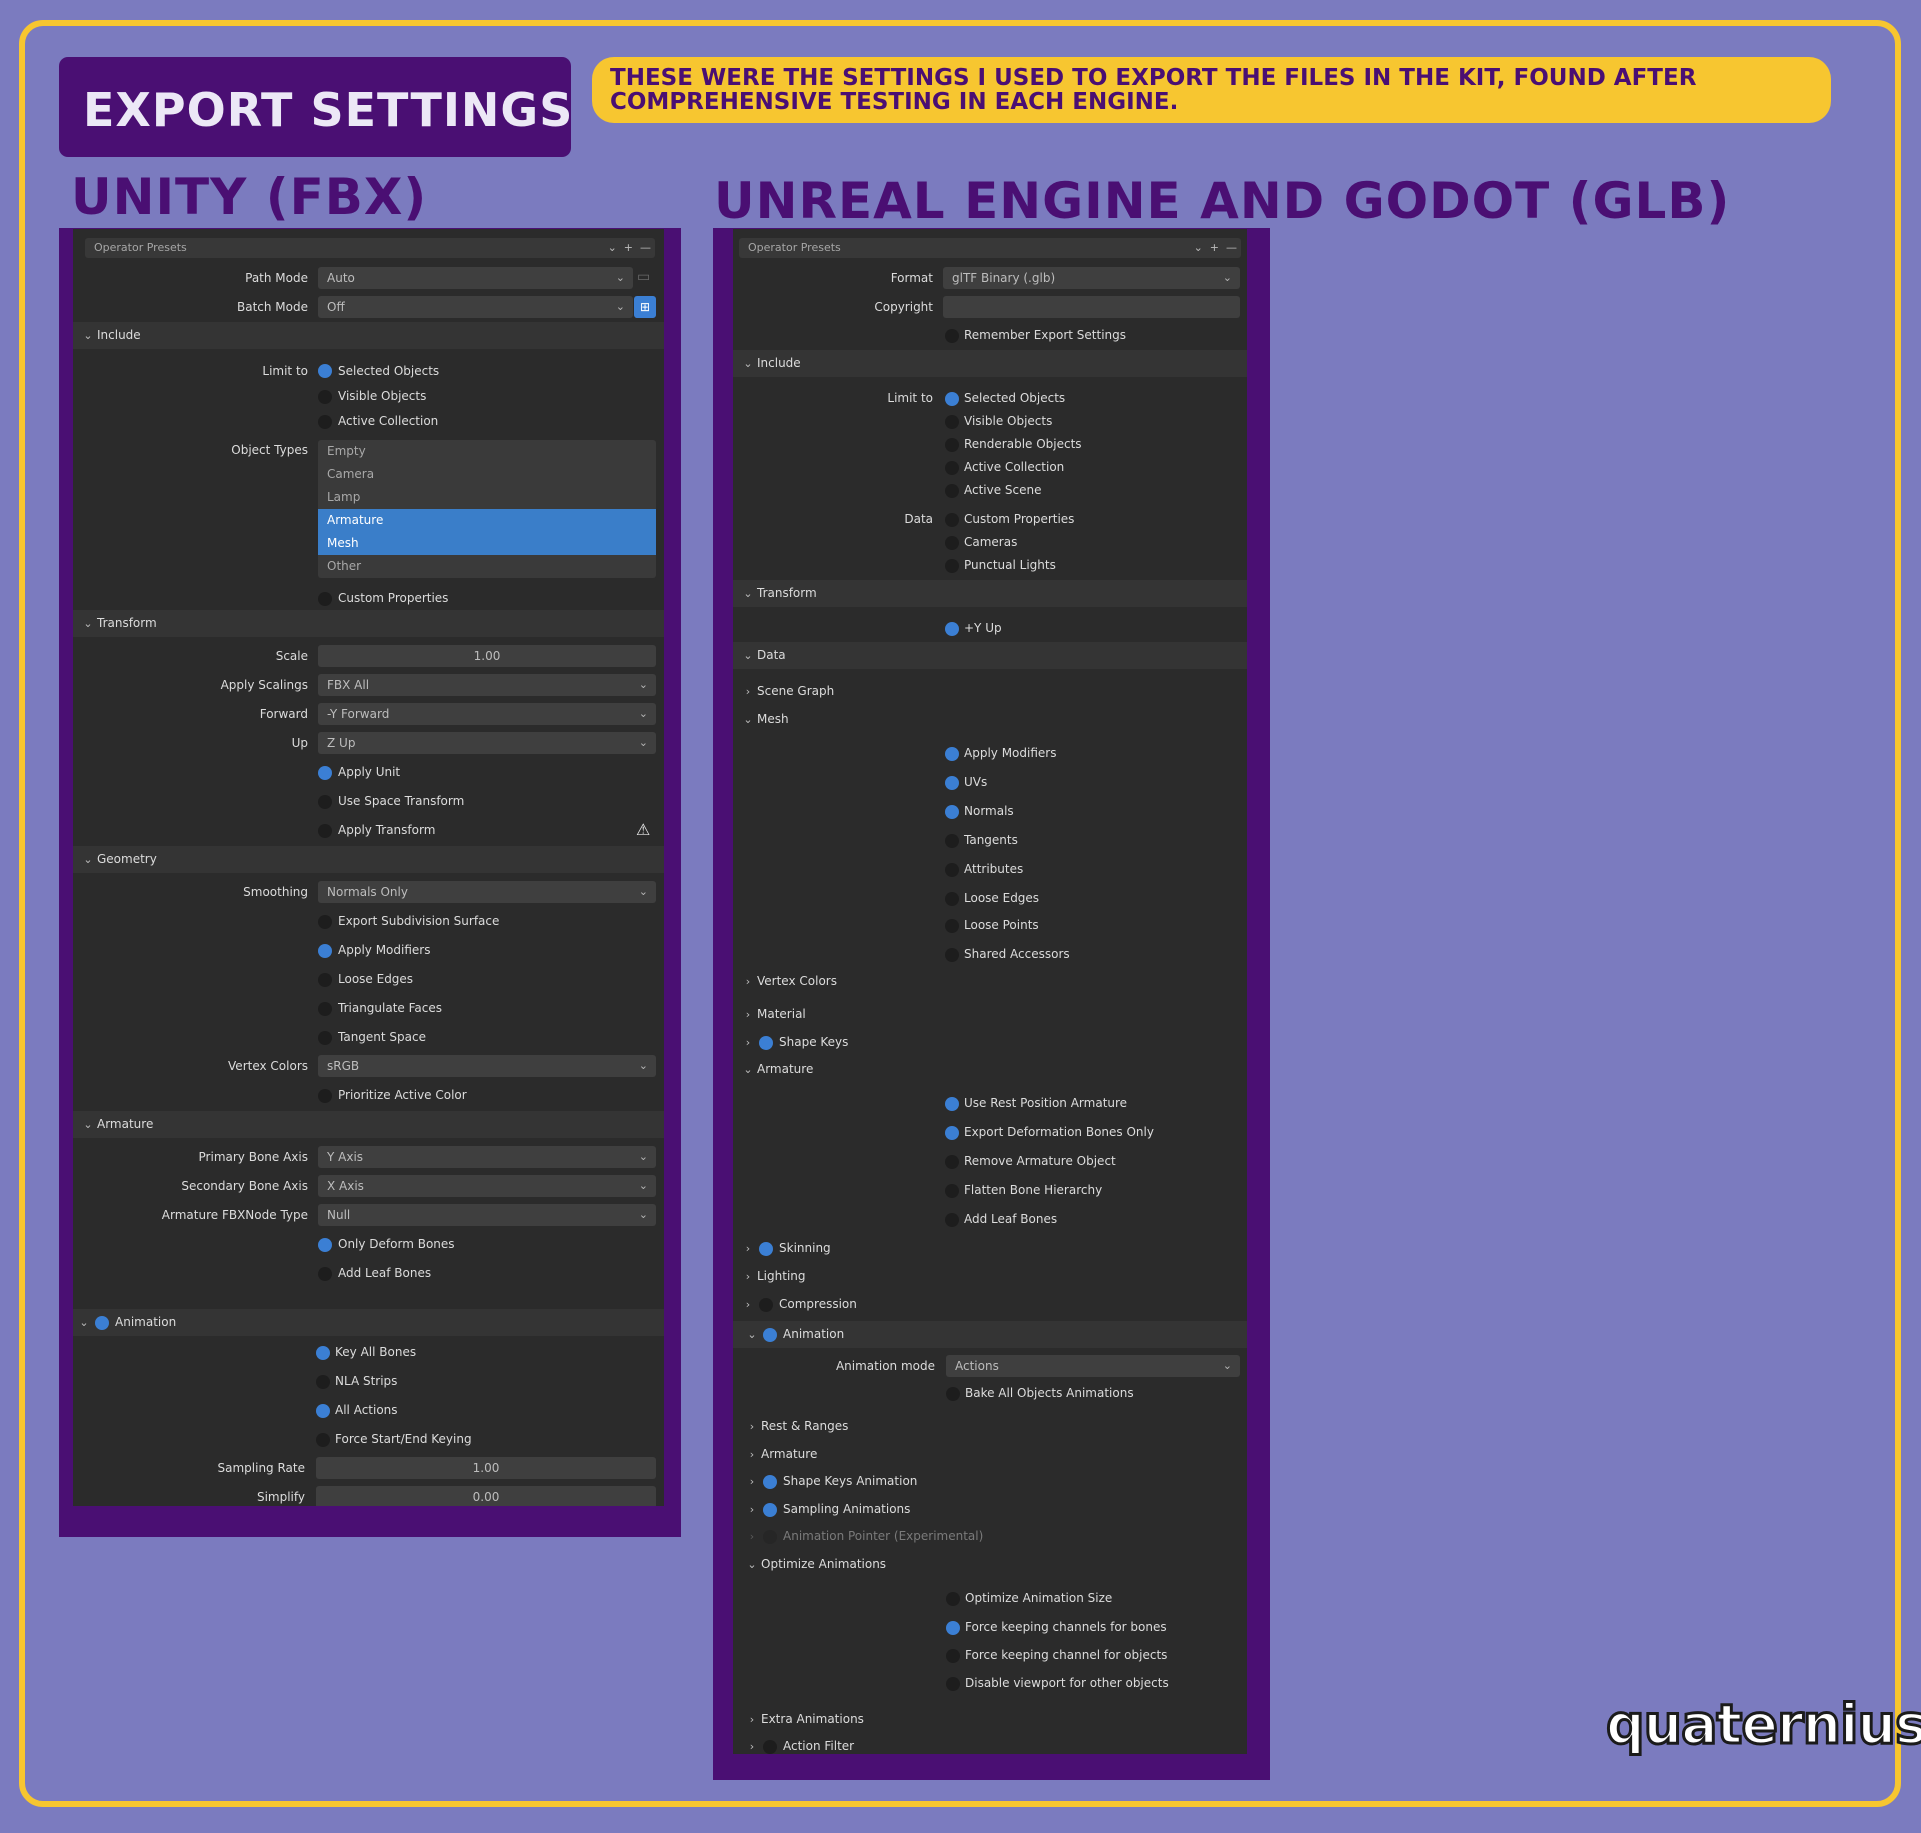  Describe the element at coordinates (1091, 307) in the screenshot. I see `copyright-input` at that location.